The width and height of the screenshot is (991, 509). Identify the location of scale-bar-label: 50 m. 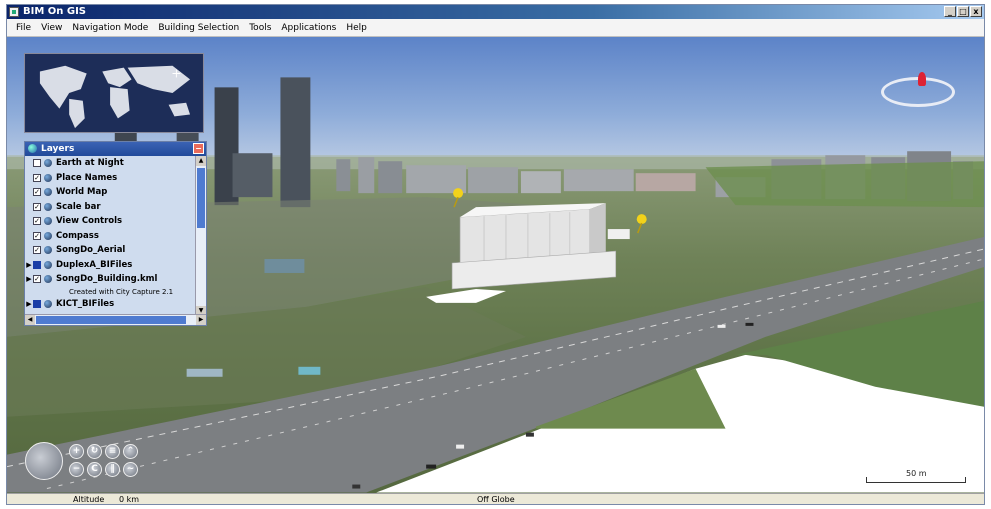
(916, 473).